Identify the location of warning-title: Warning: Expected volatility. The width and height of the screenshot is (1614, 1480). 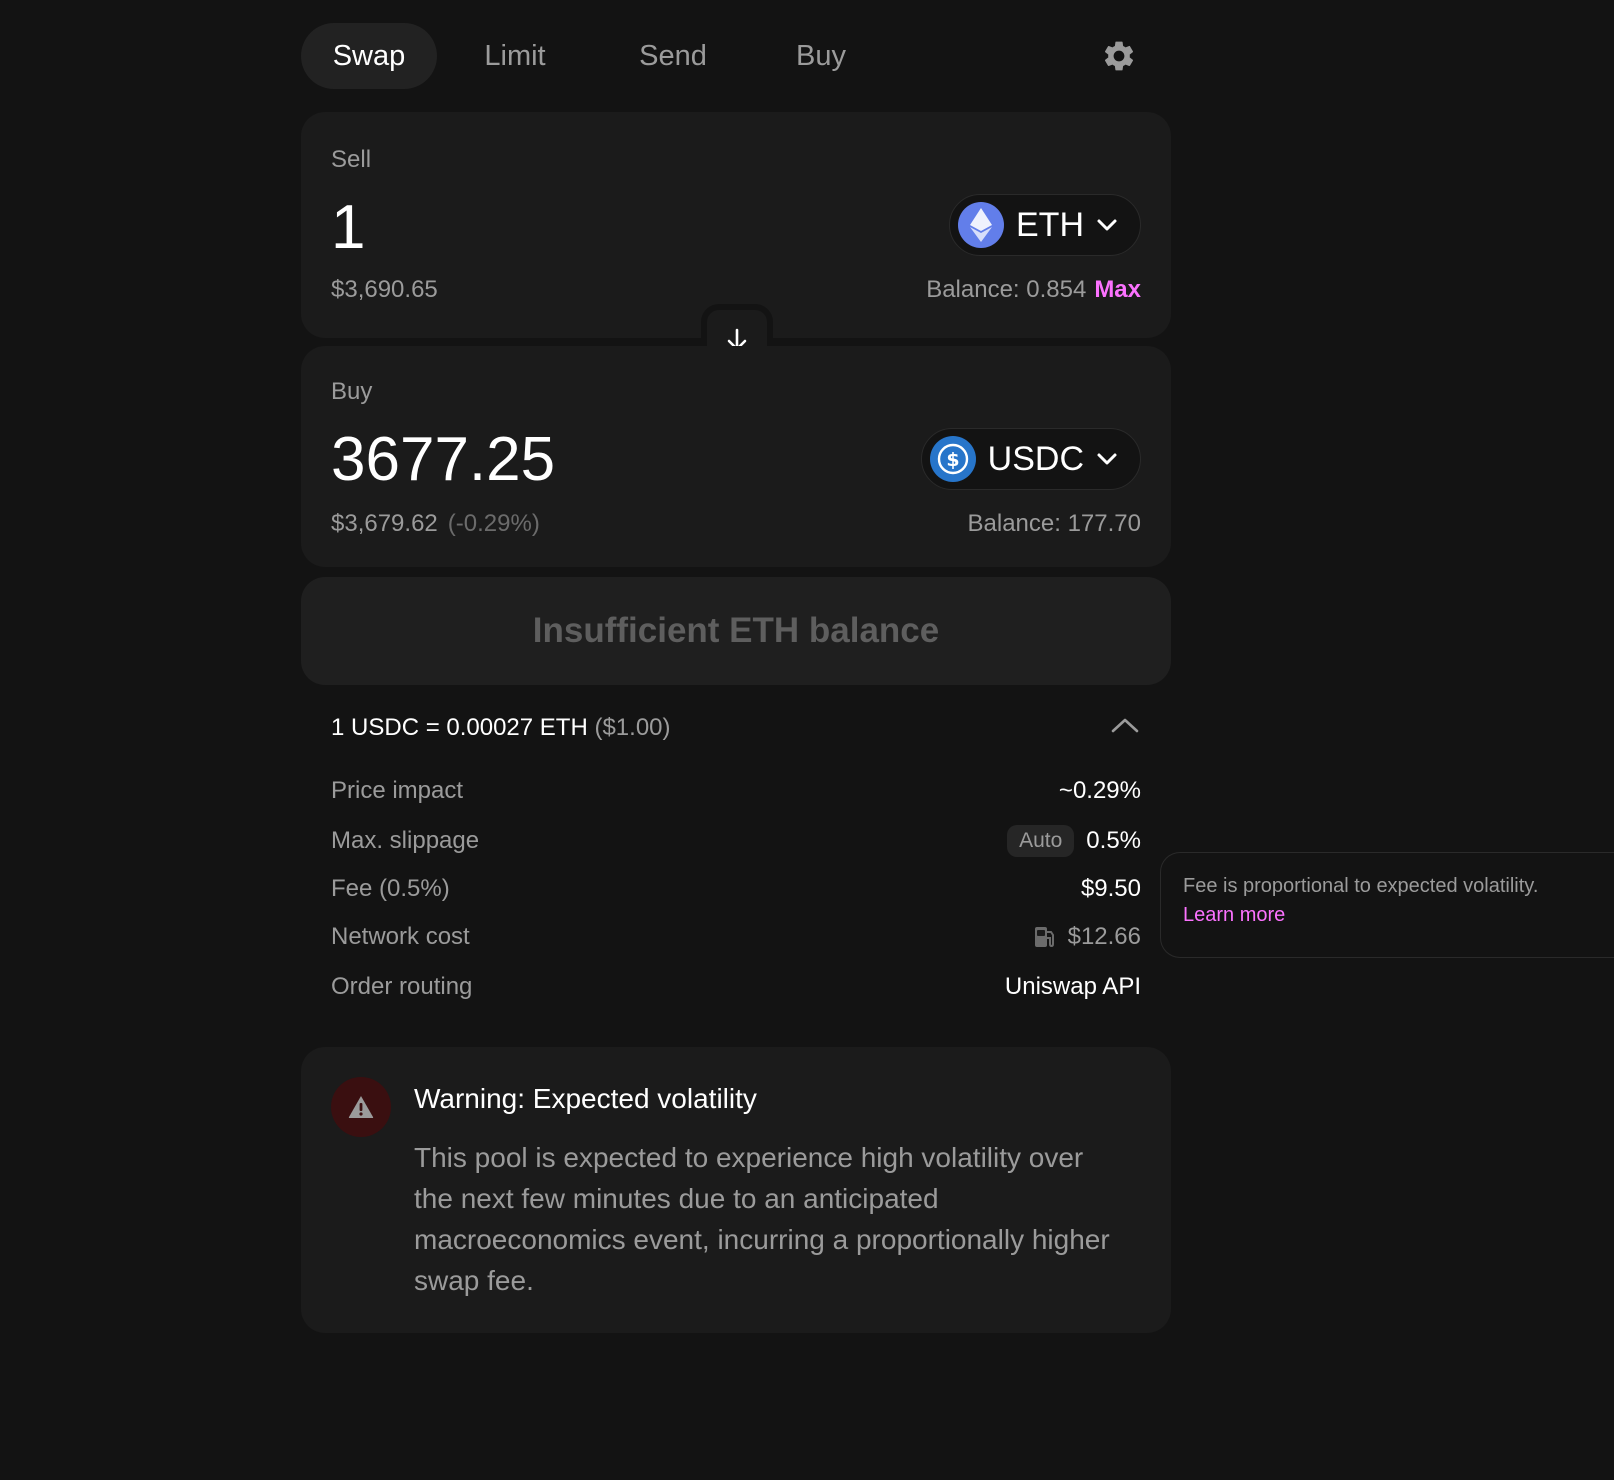
(585, 1098).